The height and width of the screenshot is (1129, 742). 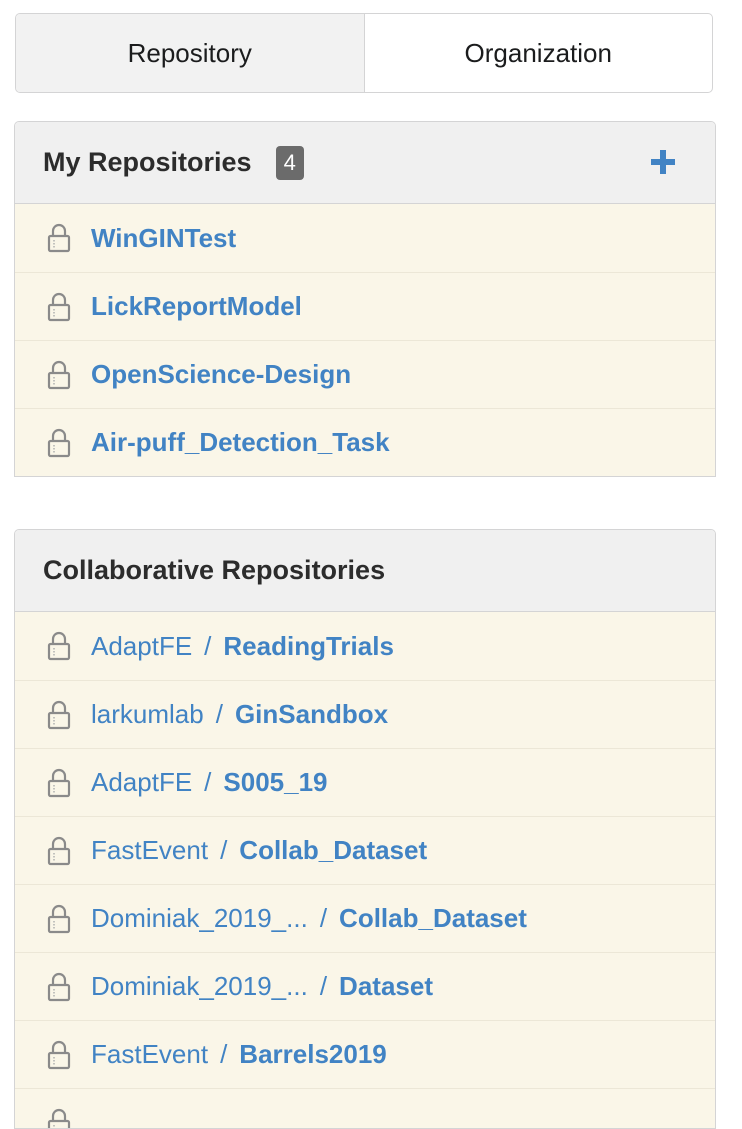 What do you see at coordinates (312, 1054) in the screenshot?
I see `repo-link: Barrels2019` at bounding box center [312, 1054].